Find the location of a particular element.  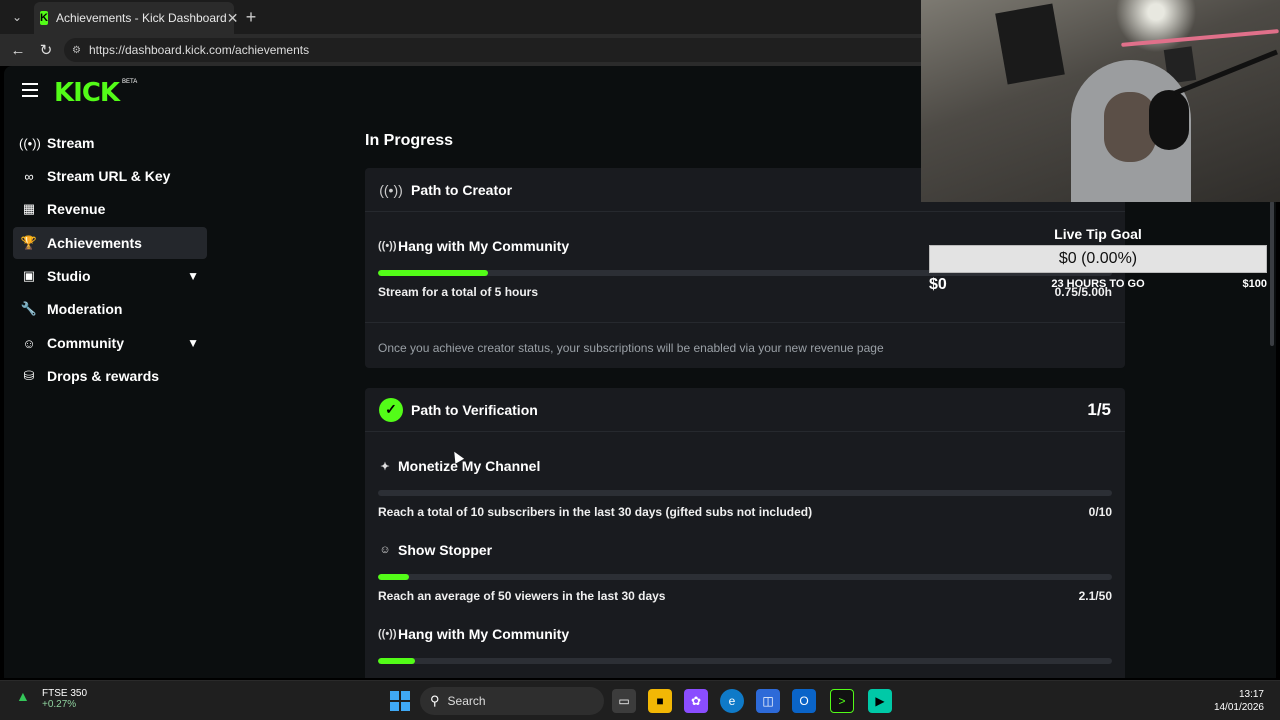

browser-tab: K Achievements - Kick Dashboard ✕ is located at coordinates (136, 18).